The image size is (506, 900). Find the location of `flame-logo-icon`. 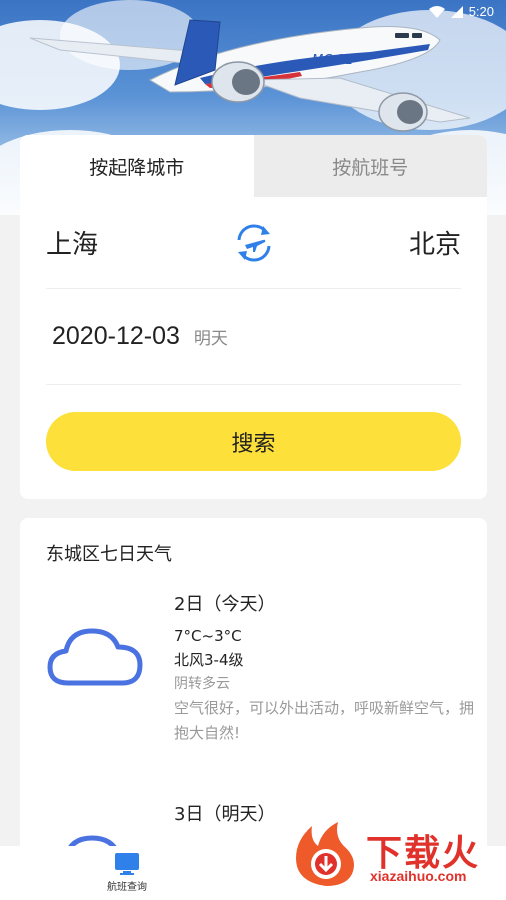

flame-logo-icon is located at coordinates (325, 854).